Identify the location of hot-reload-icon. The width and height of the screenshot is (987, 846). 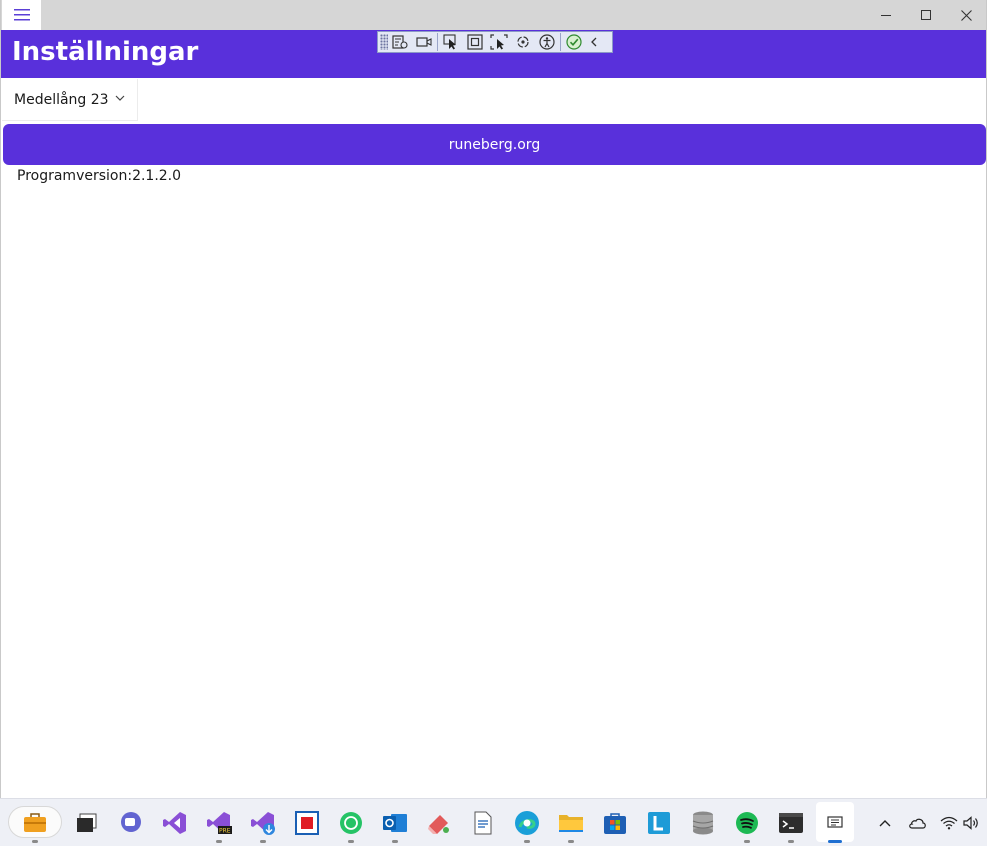
(523, 42).